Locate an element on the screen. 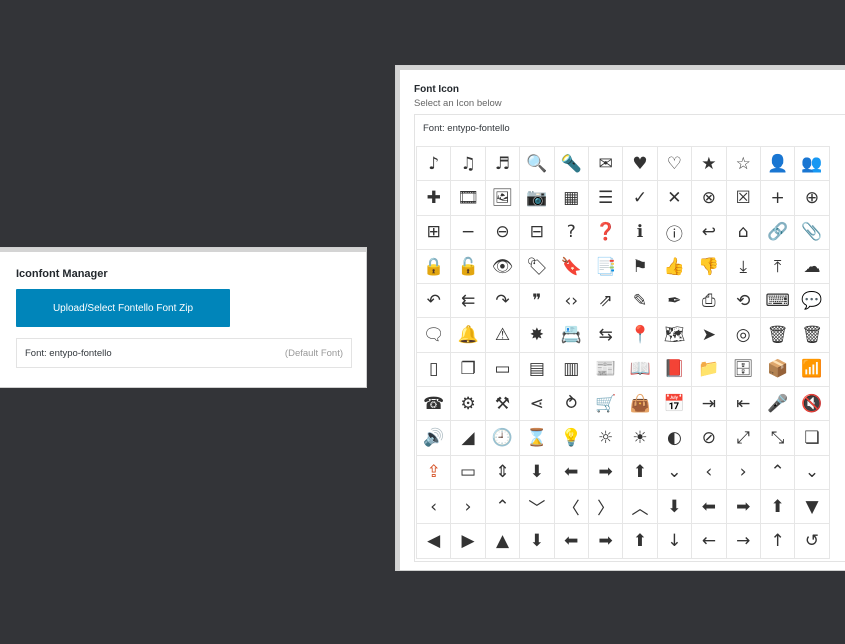 The height and width of the screenshot is (644, 845). docs-icon: ❐ is located at coordinates (468, 370).